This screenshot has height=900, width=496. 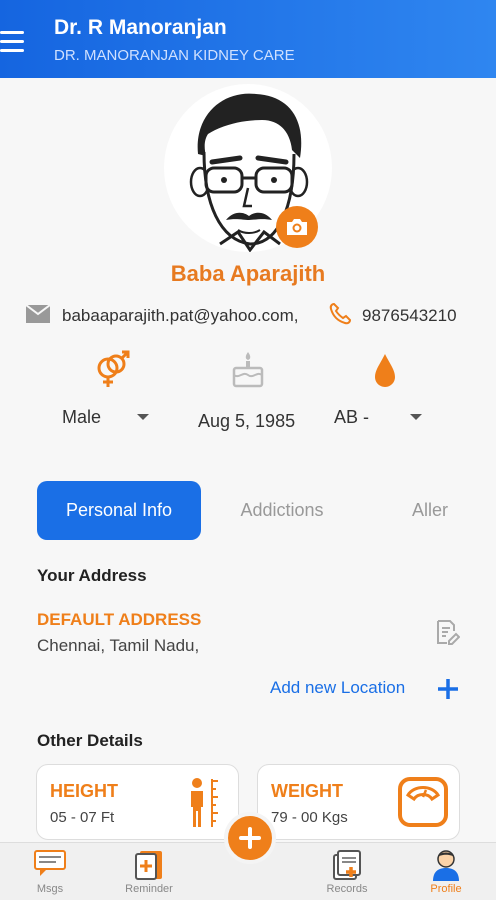 What do you see at coordinates (430, 510) in the screenshot?
I see `tab-allergies: Aller` at bounding box center [430, 510].